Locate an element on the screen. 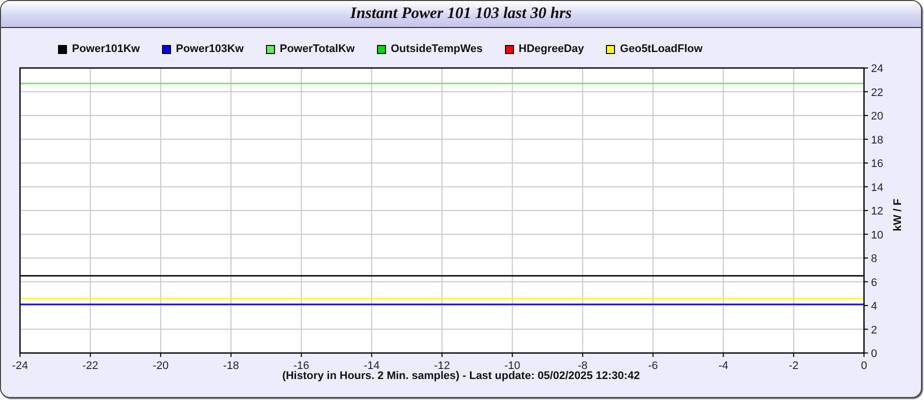 The width and height of the screenshot is (924, 400). y-tick-label: 6 is located at coordinates (874, 282).